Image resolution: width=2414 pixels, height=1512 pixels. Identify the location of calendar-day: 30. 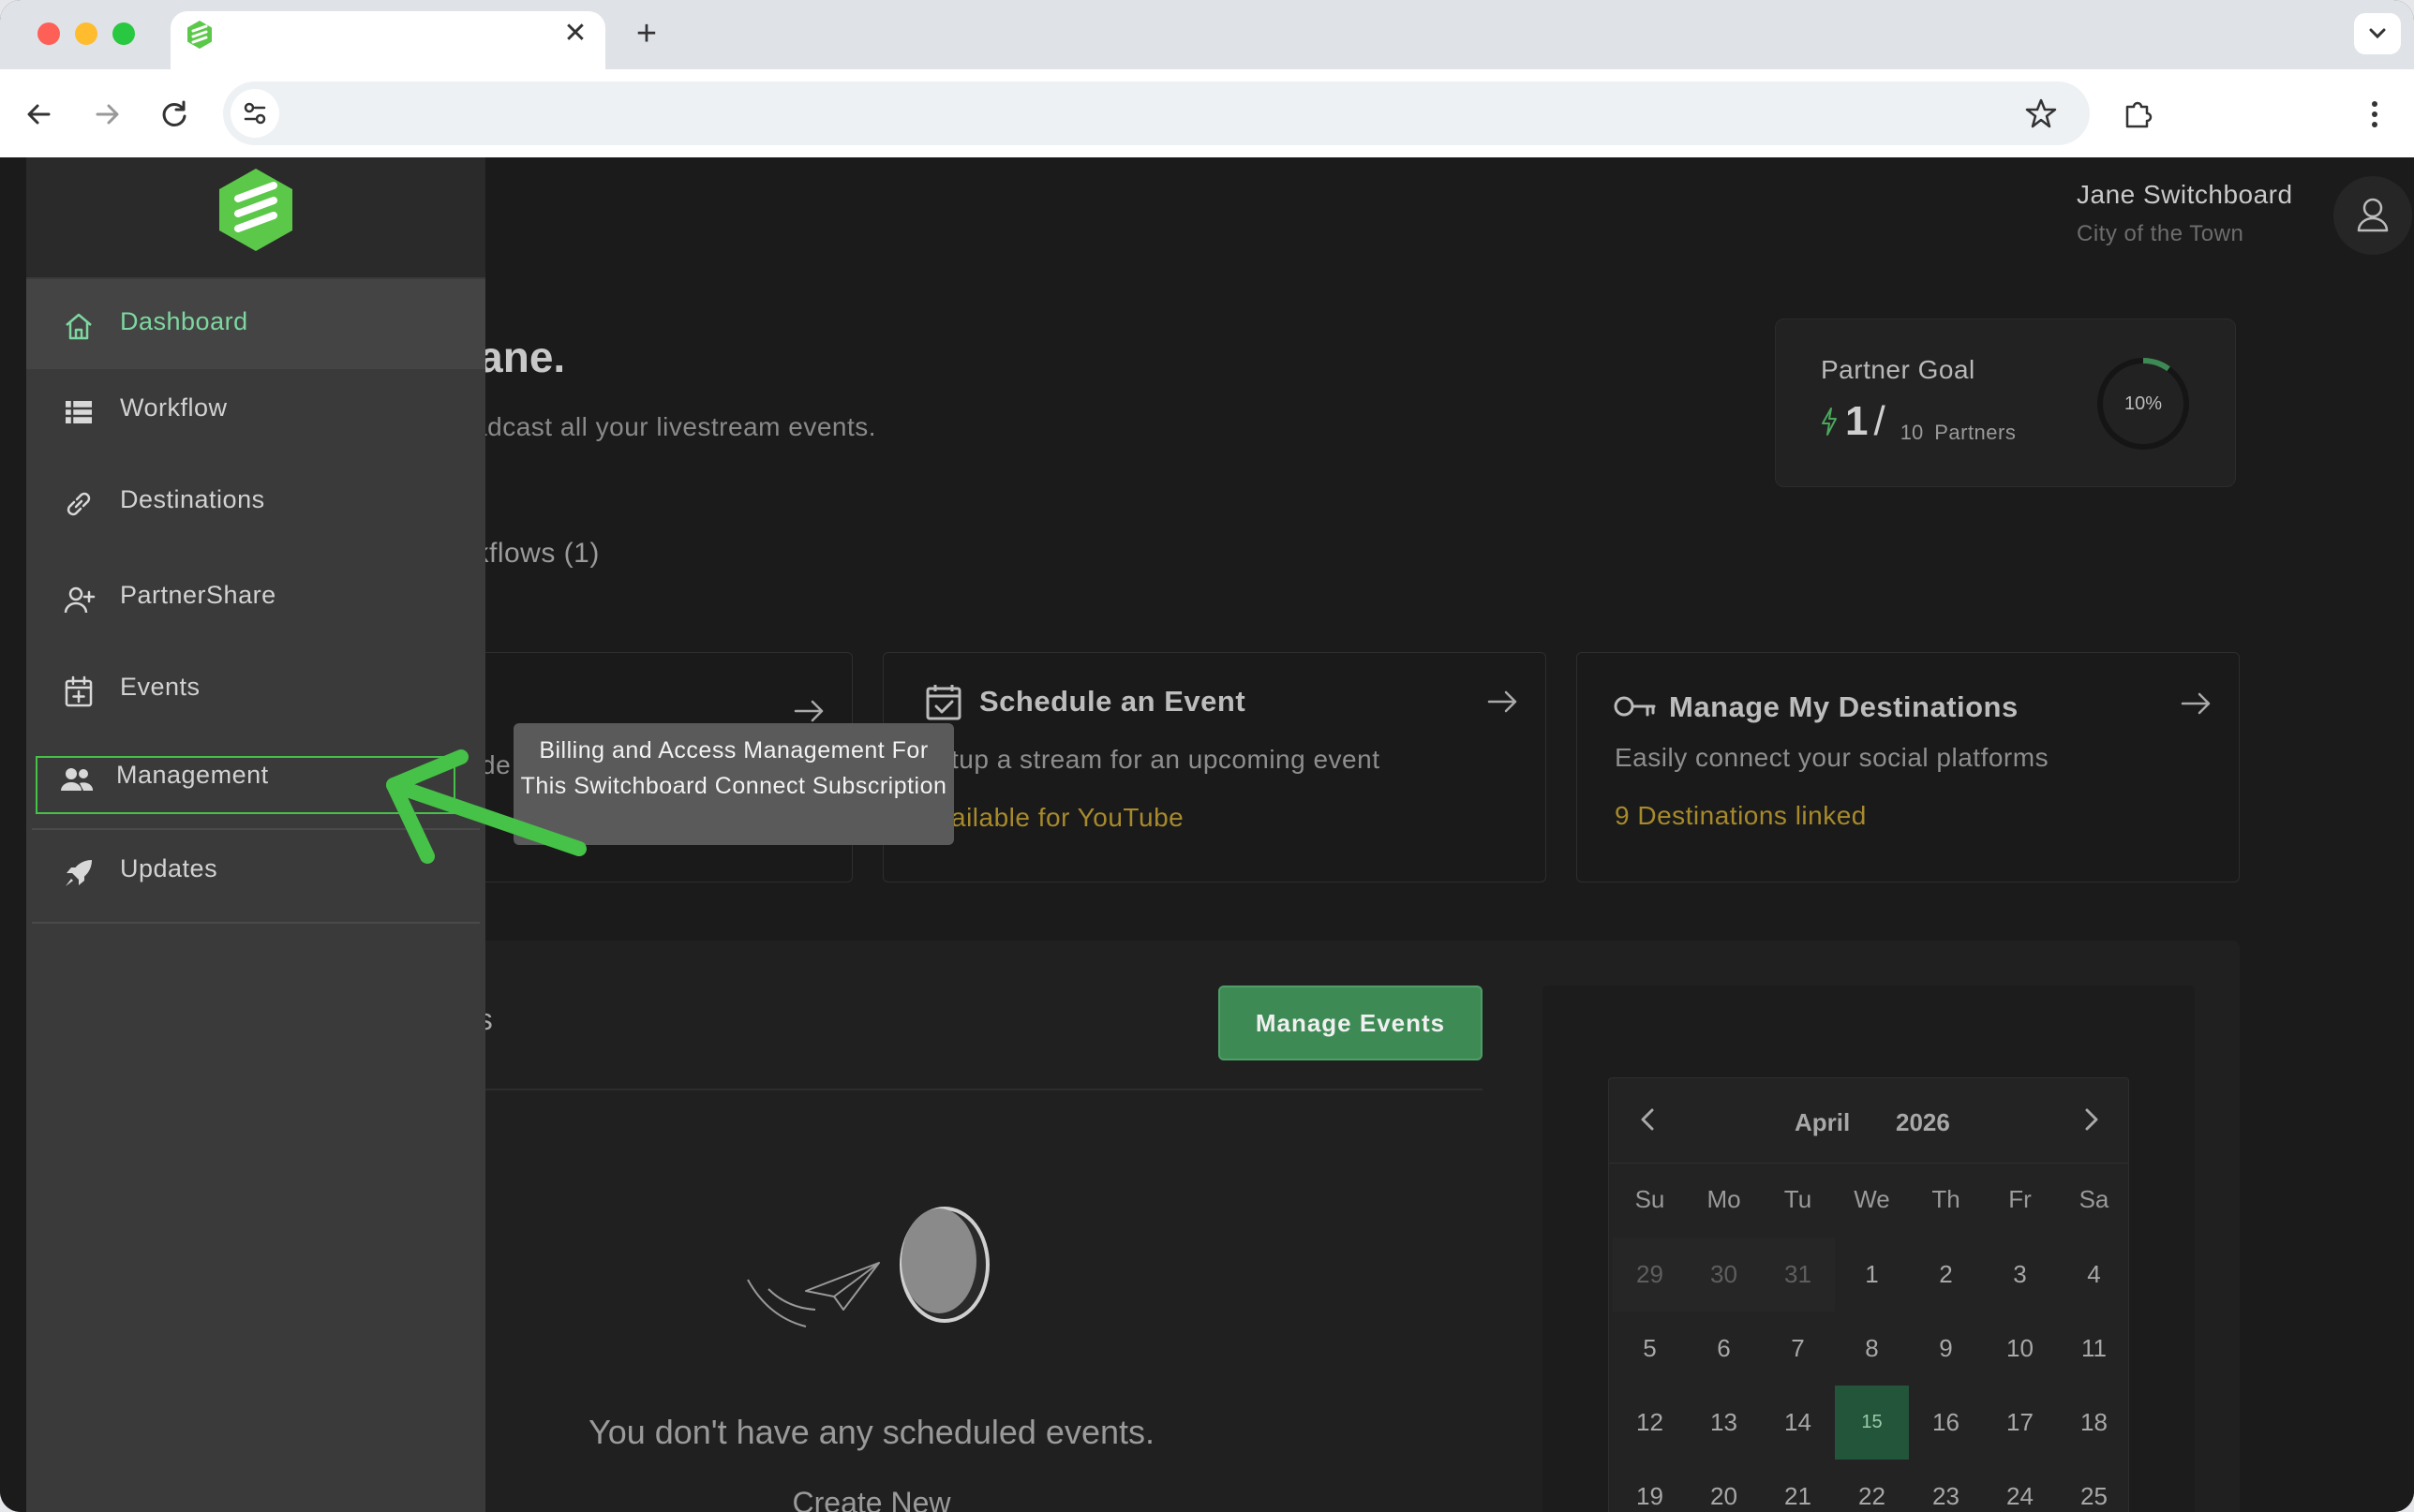
(1724, 1275).